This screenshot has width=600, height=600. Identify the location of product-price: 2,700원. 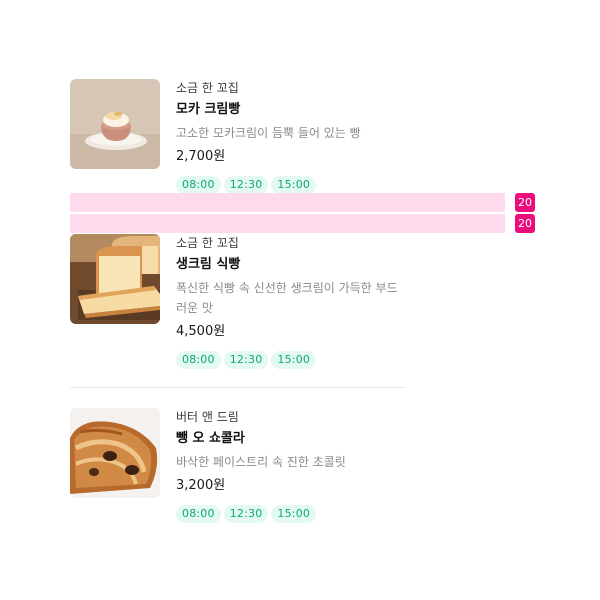
(201, 156).